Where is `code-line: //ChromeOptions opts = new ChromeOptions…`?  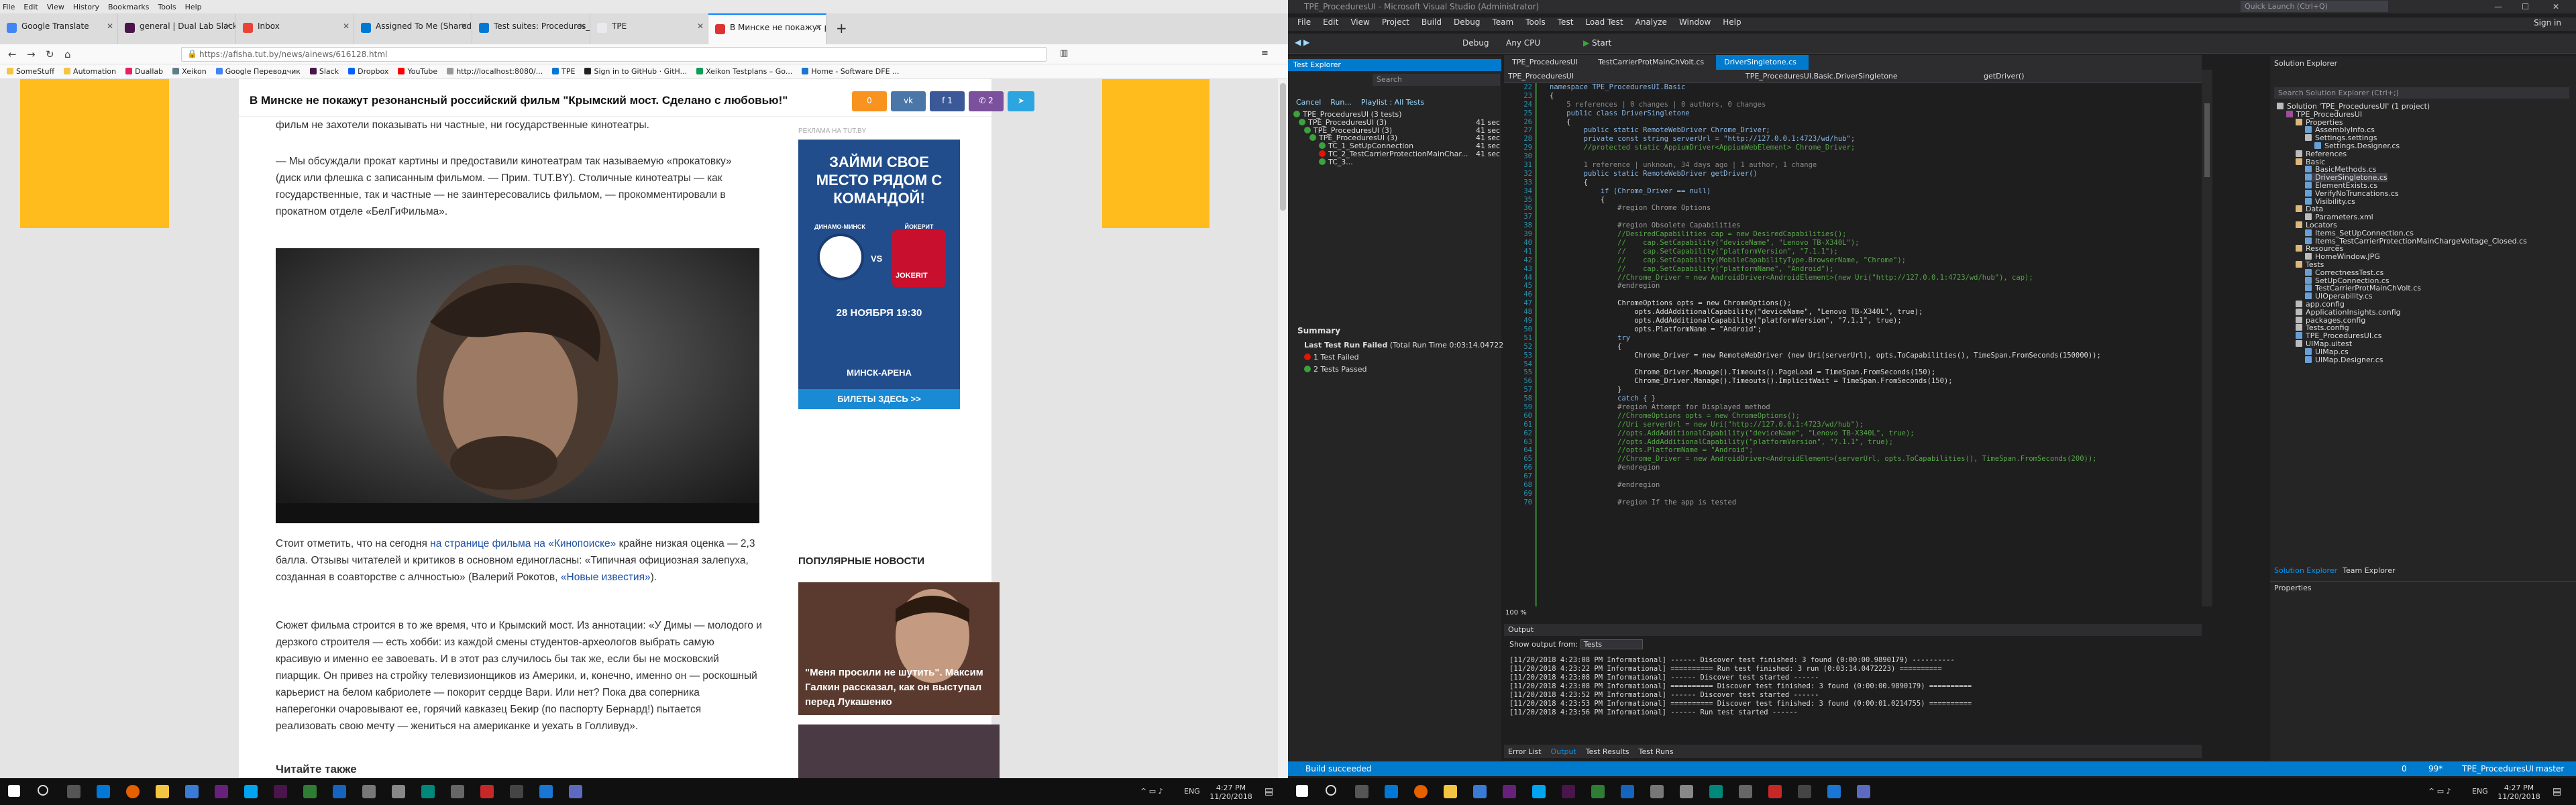
code-line: //ChromeOptions opts = new ChromeOptions… is located at coordinates (1872, 416).